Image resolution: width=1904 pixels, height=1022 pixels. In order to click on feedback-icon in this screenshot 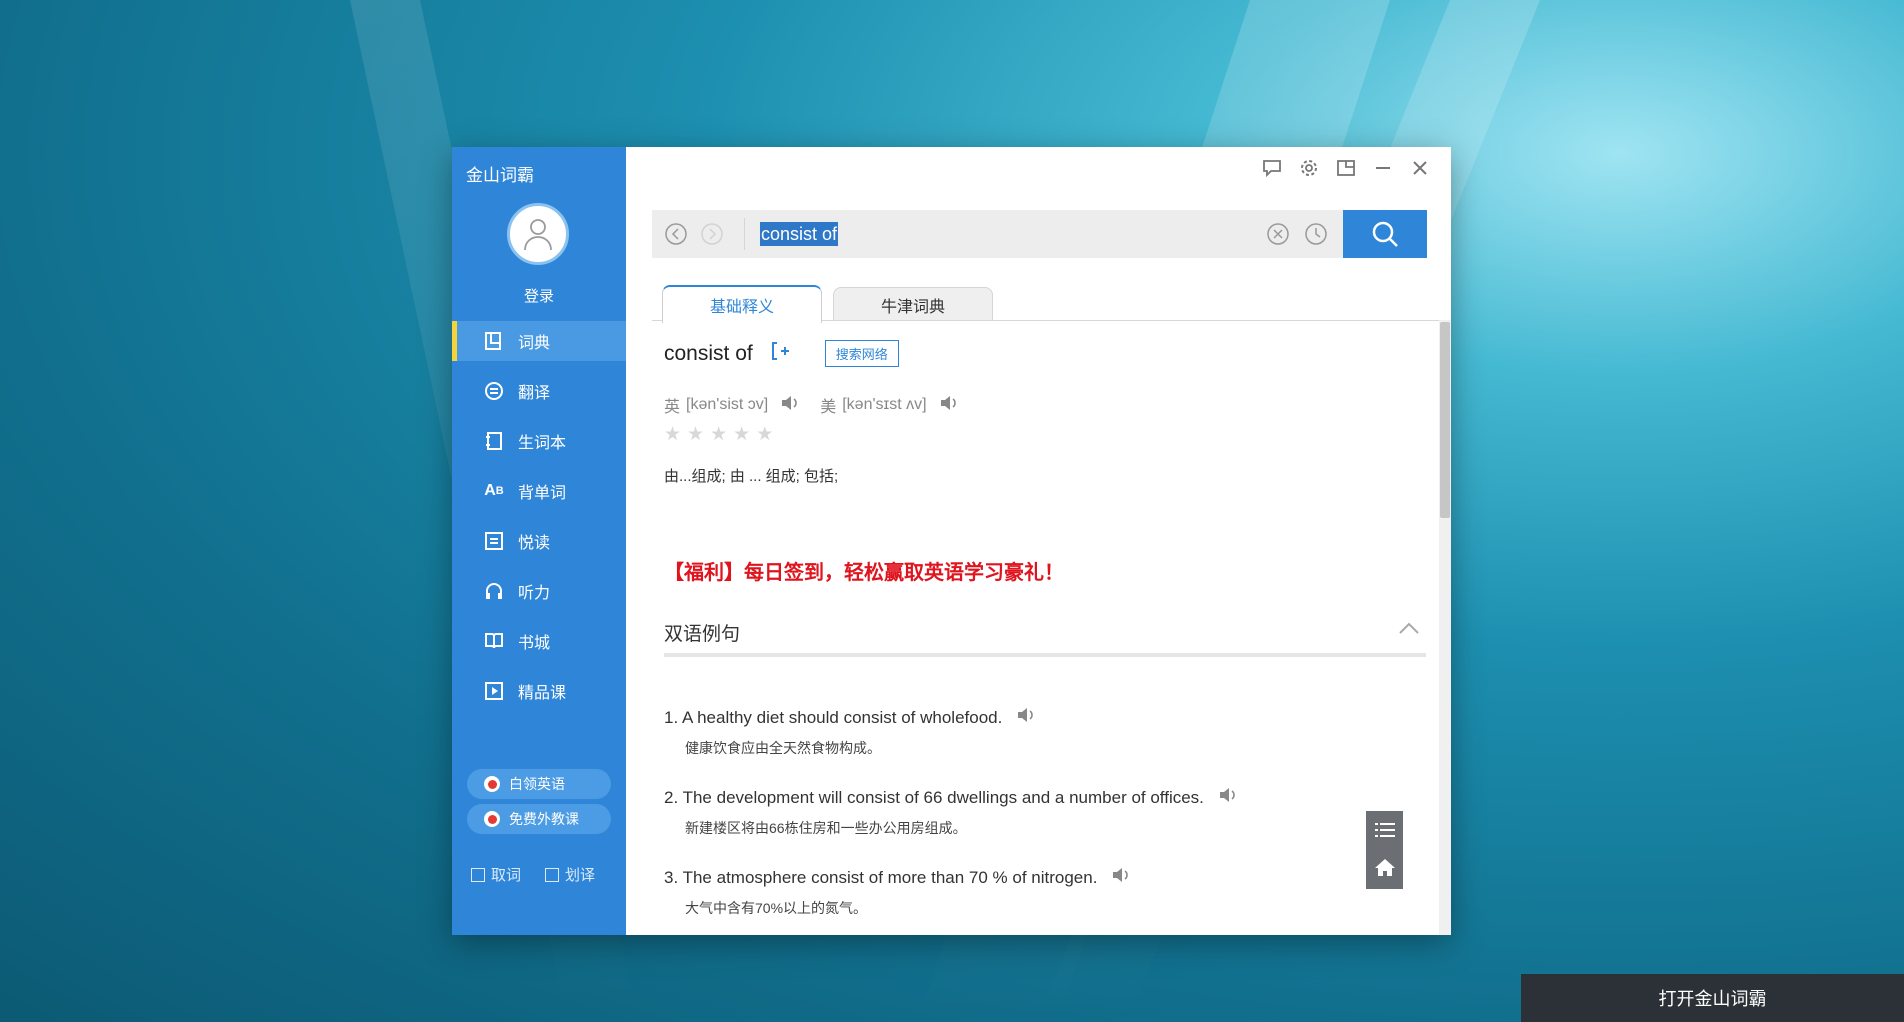, I will do `click(1272, 168)`.